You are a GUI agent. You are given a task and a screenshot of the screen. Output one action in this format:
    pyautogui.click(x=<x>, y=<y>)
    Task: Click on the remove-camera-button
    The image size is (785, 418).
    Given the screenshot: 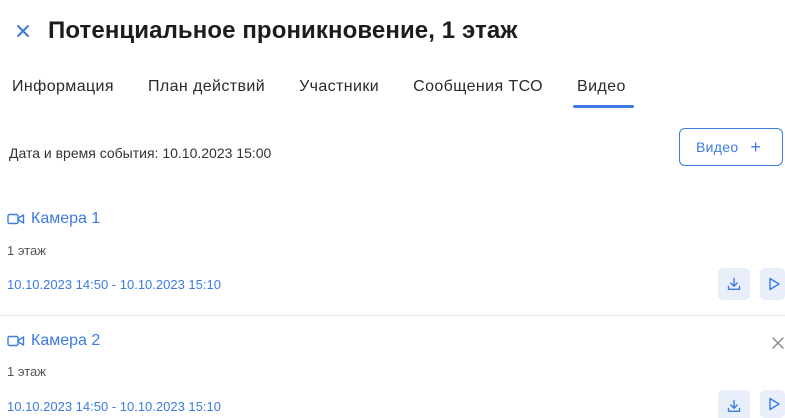 What is the action you would take?
    pyautogui.click(x=777, y=343)
    